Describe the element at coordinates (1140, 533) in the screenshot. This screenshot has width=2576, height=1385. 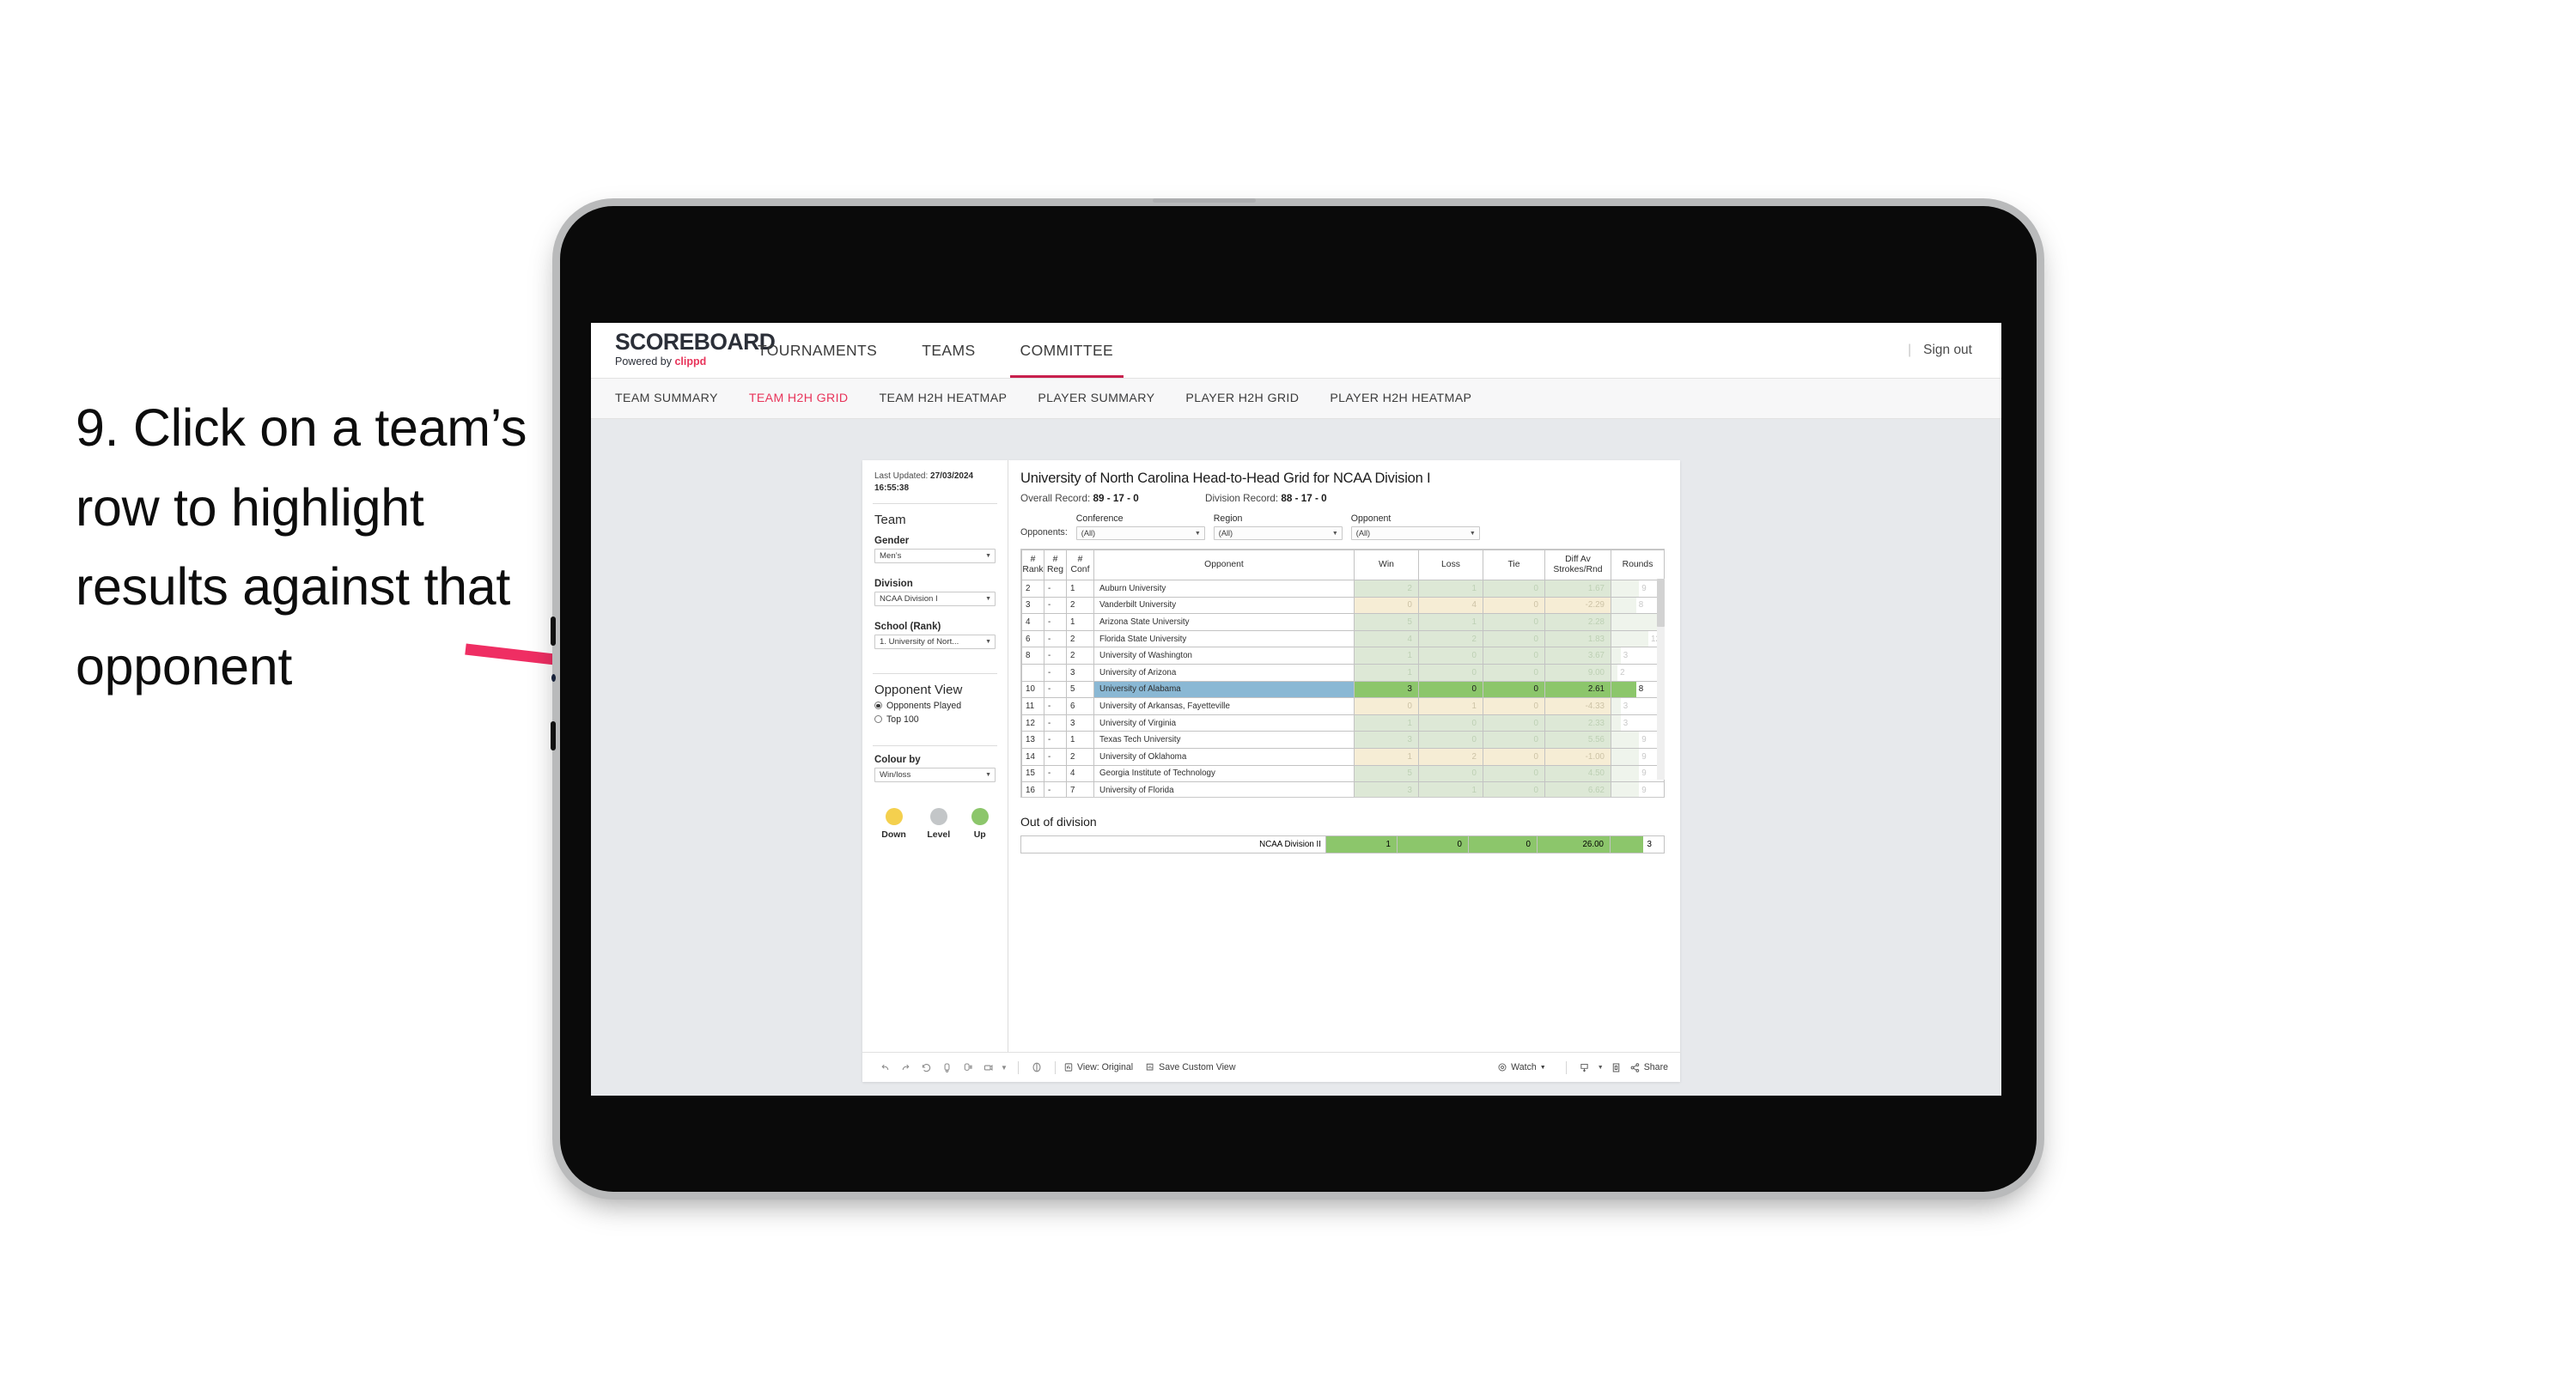
I see `filter-conference-select: (All) ▼` at that location.